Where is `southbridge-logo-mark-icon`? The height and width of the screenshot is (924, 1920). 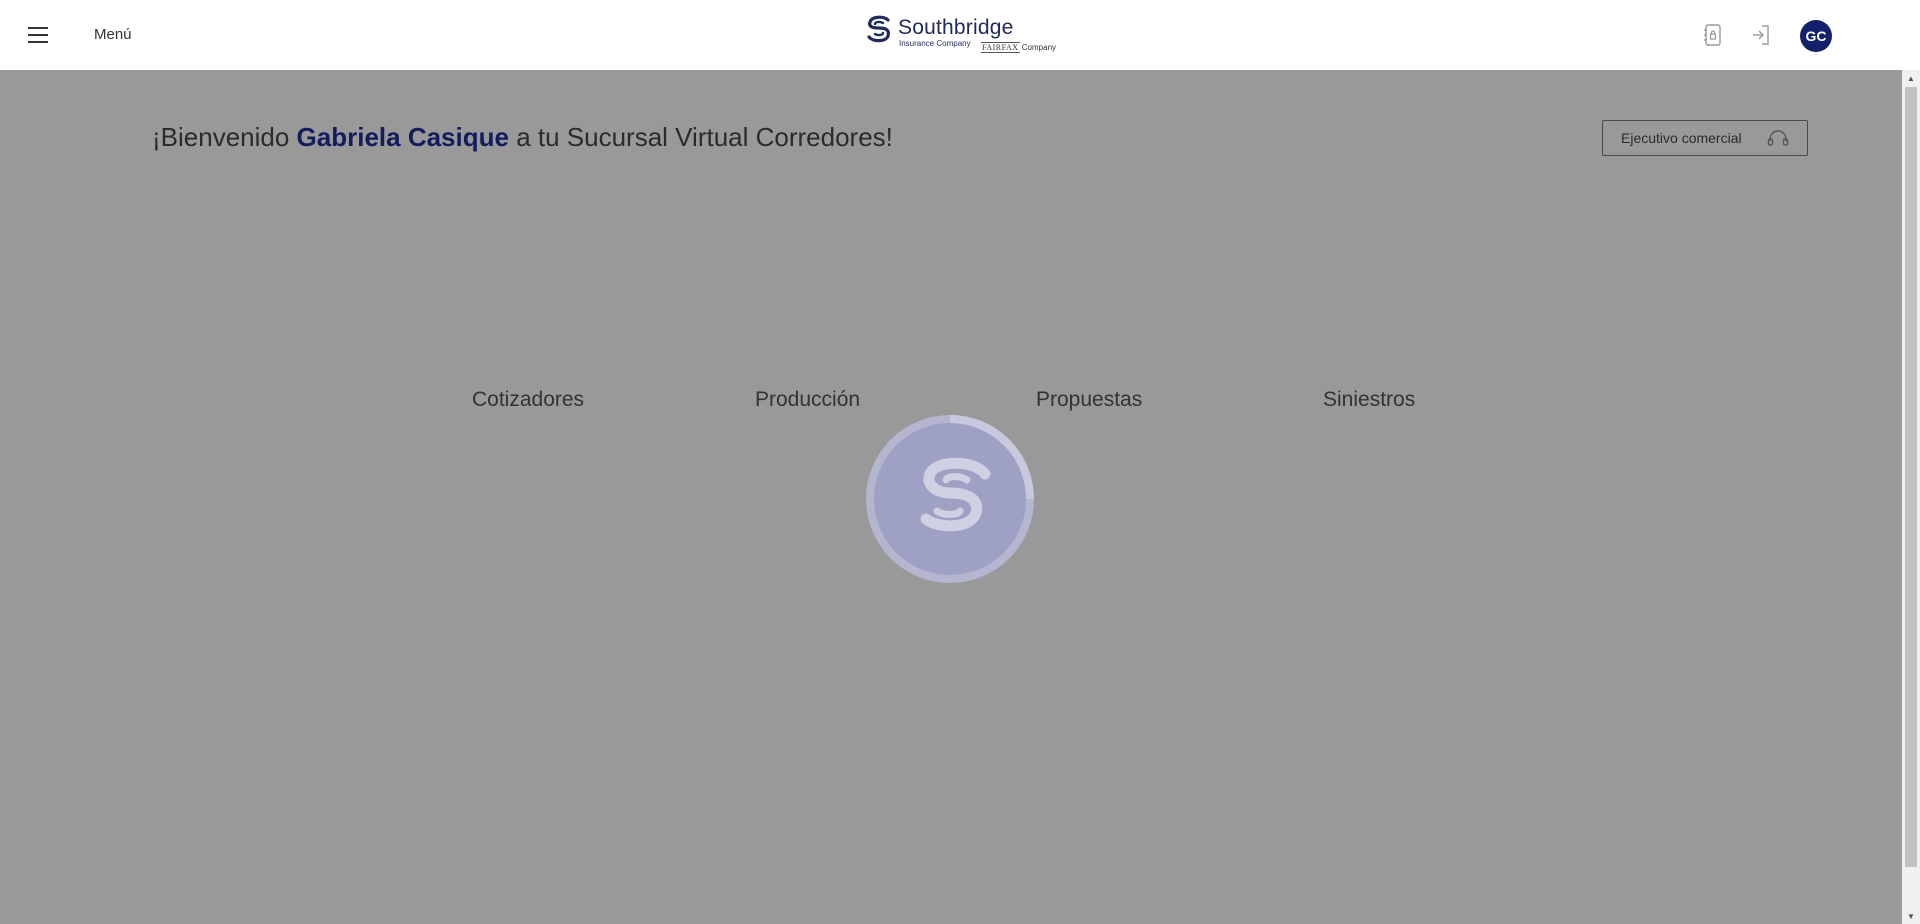
southbridge-logo-mark-icon is located at coordinates (878, 29).